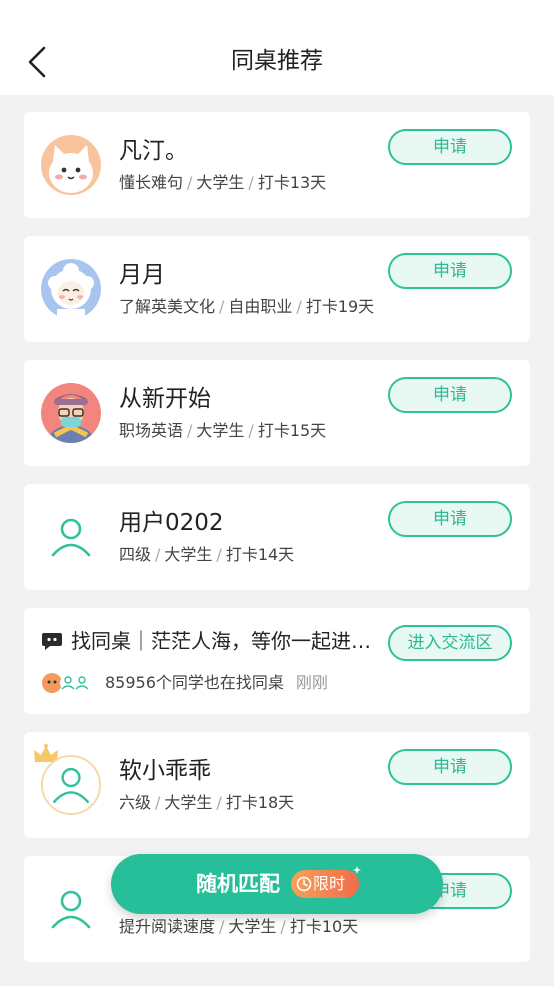  I want to click on user-tags: 职场英语 / 大学生 / 打卡15天, so click(222, 431).